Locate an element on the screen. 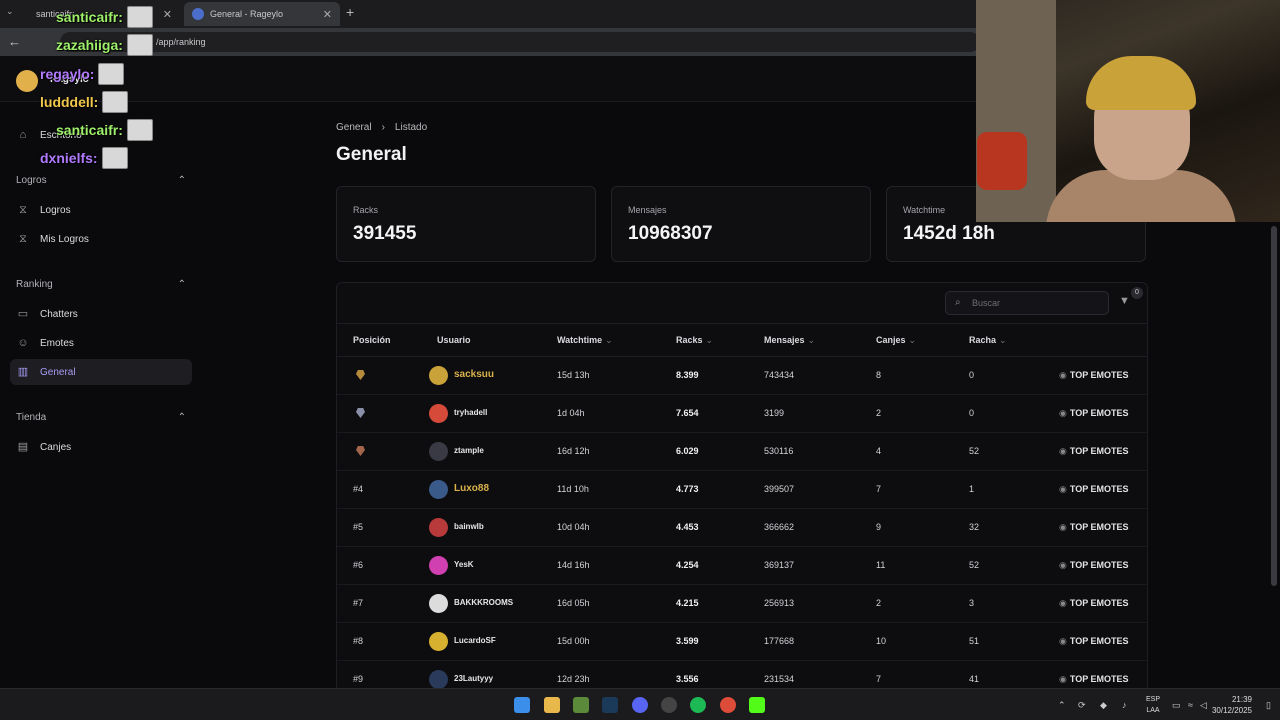 The height and width of the screenshot is (720, 1280). username-link: ztample is located at coordinates (469, 450).